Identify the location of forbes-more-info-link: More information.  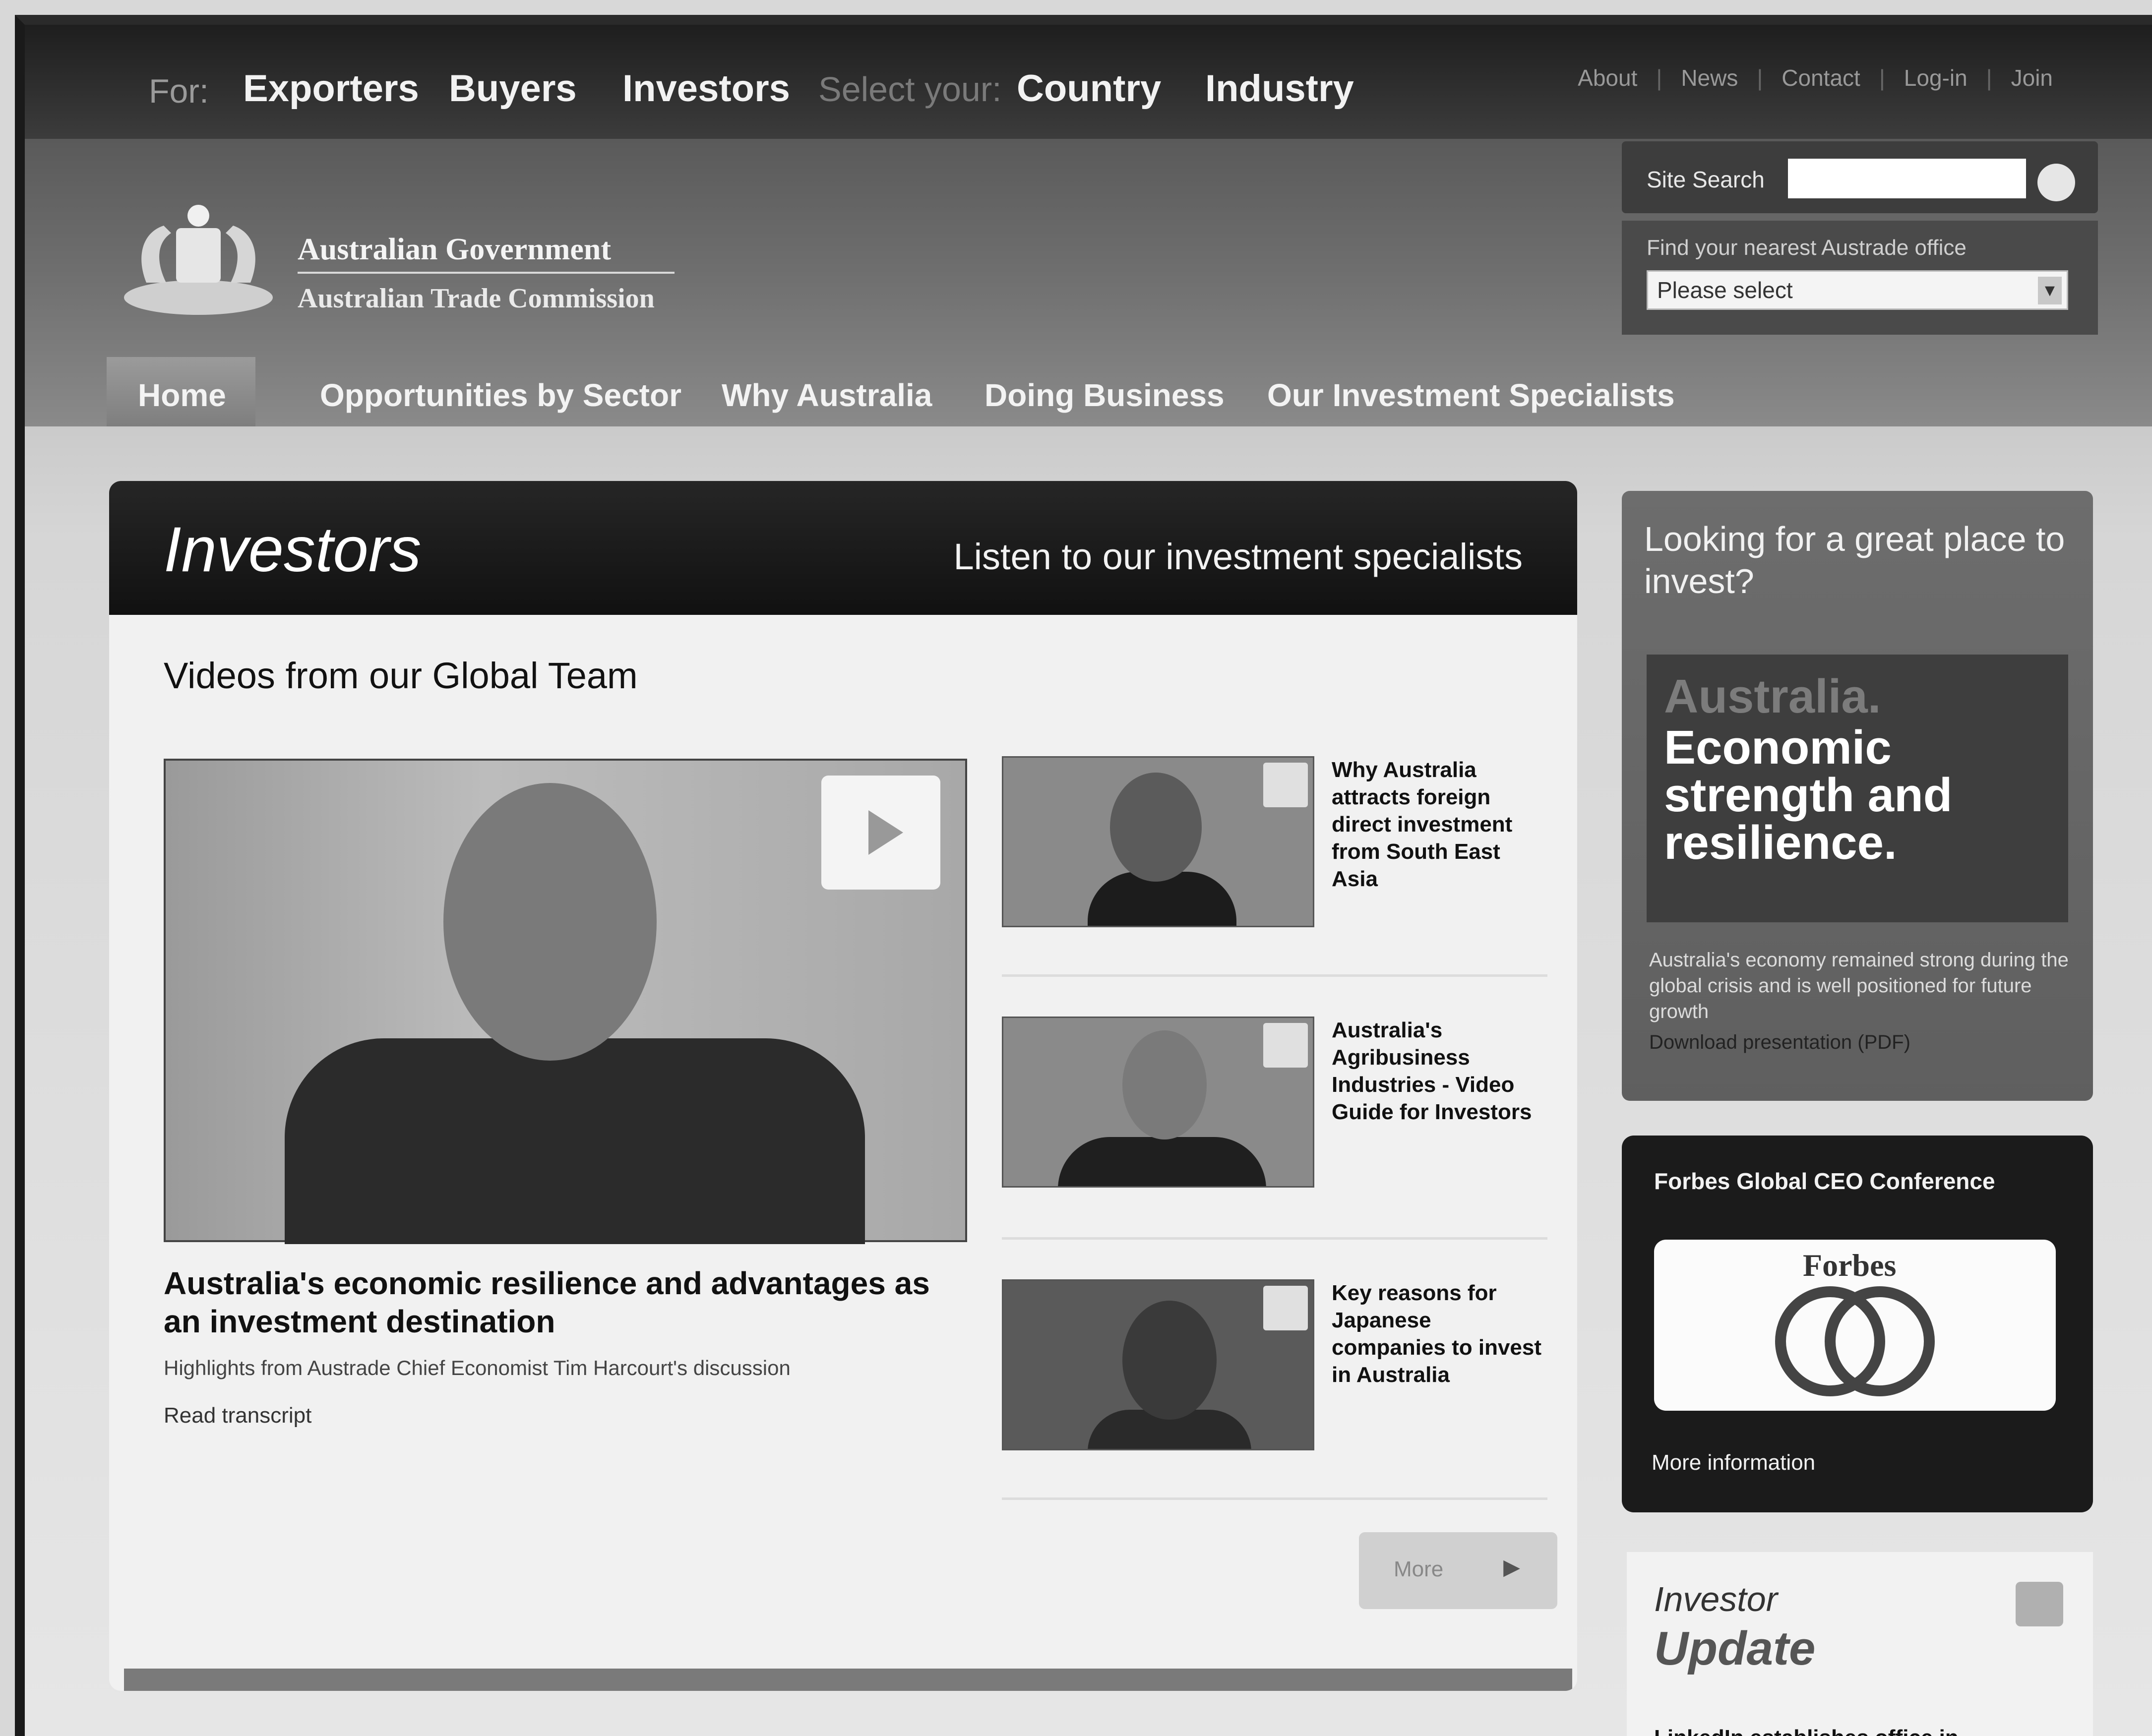
(1733, 1462).